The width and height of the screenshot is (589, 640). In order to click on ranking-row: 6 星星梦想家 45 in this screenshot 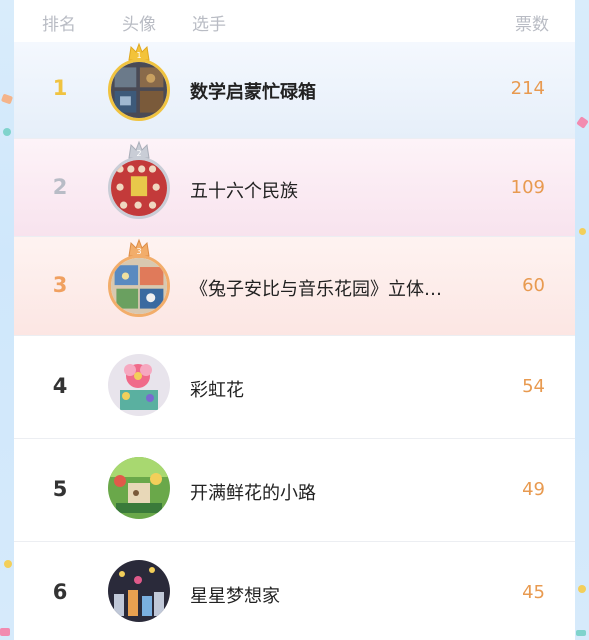, I will do `click(294, 591)`.